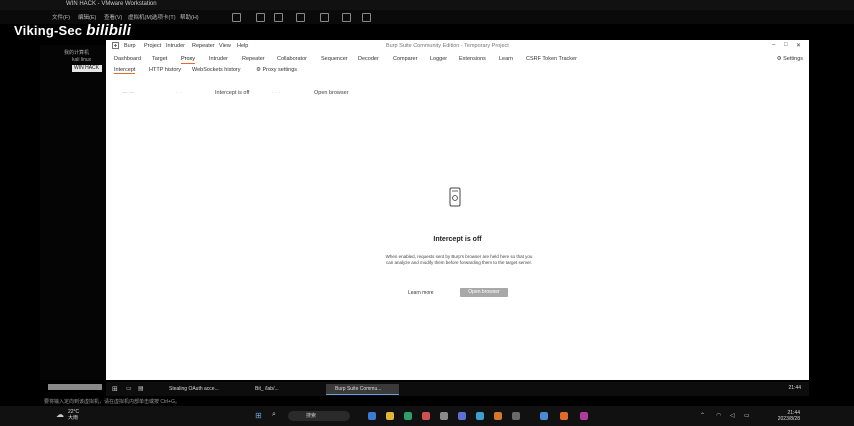  Describe the element at coordinates (111, 4) in the screenshot. I see `vmware-window-title: WIN HACK - VMware Workstation` at that location.